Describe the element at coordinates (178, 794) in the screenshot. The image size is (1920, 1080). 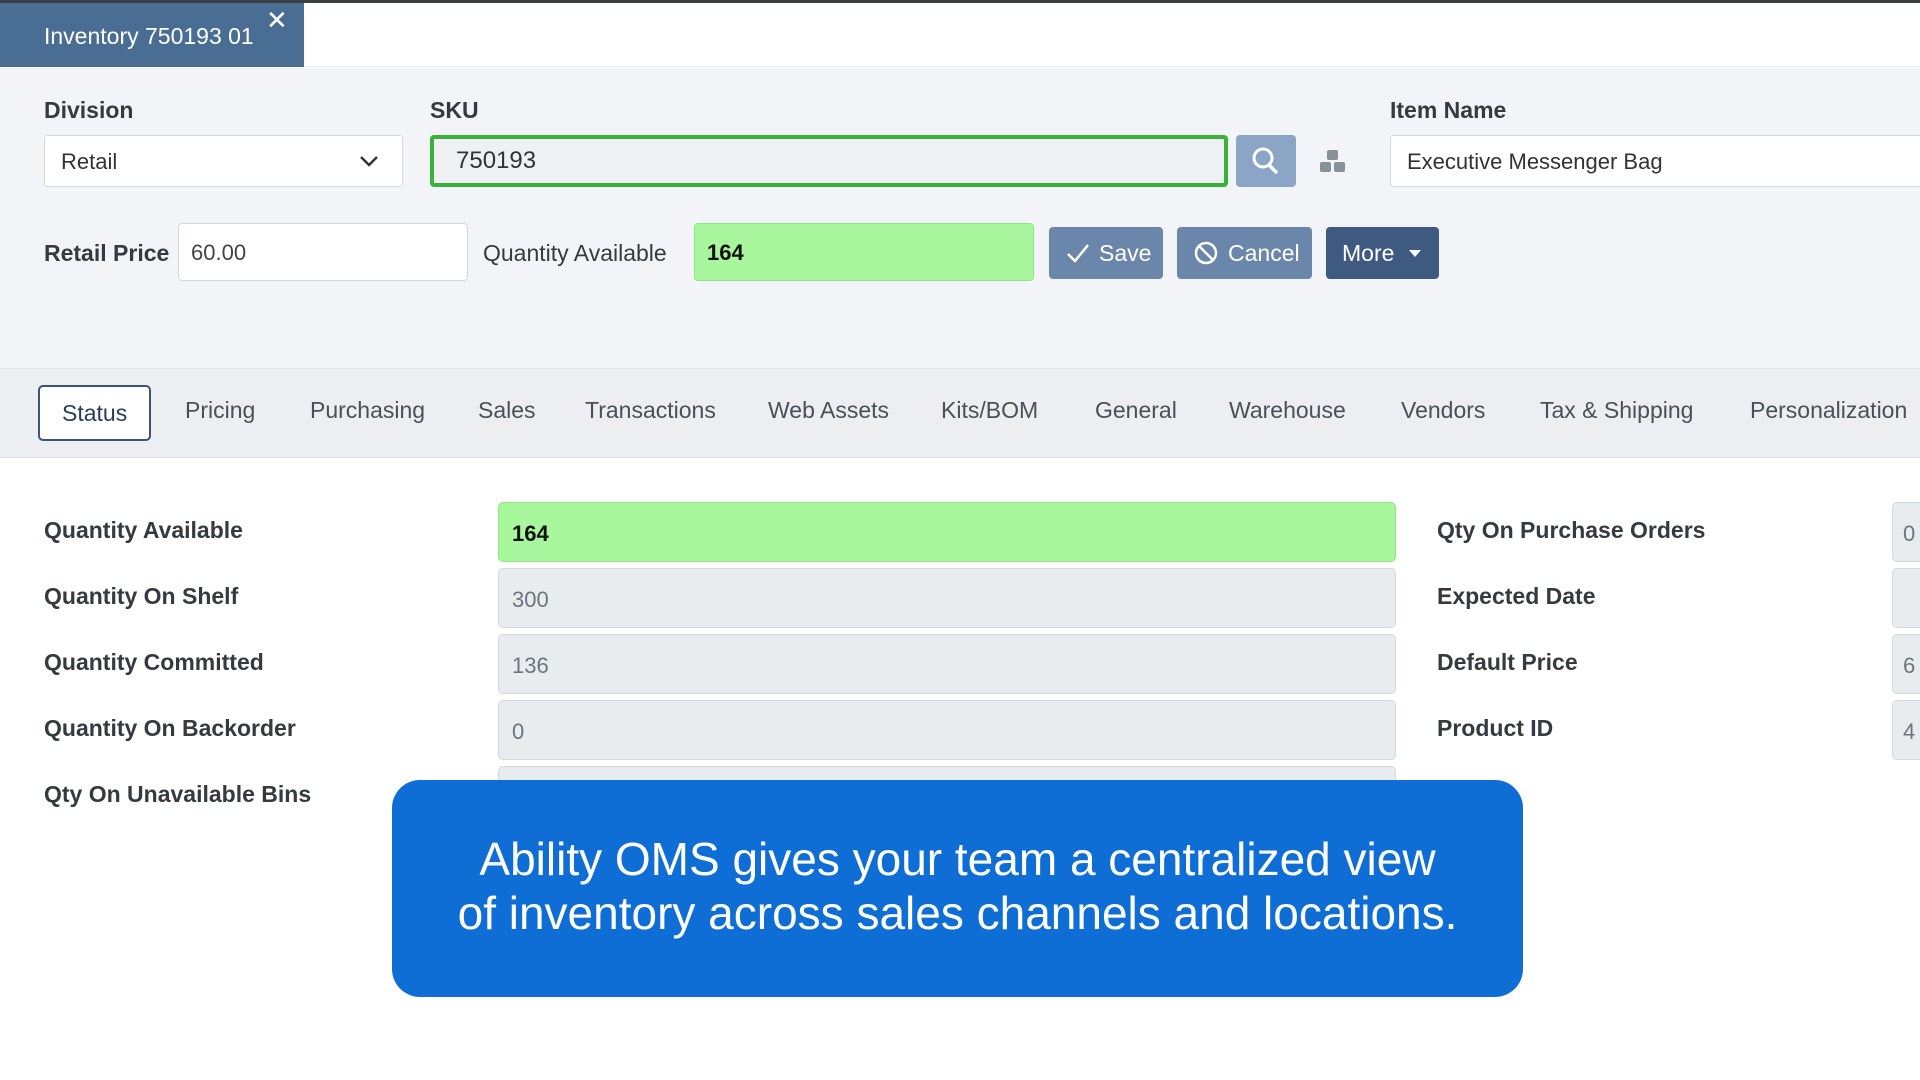
I see `qty-unavailable-bins-label: Qty On Unavailable Bins` at that location.